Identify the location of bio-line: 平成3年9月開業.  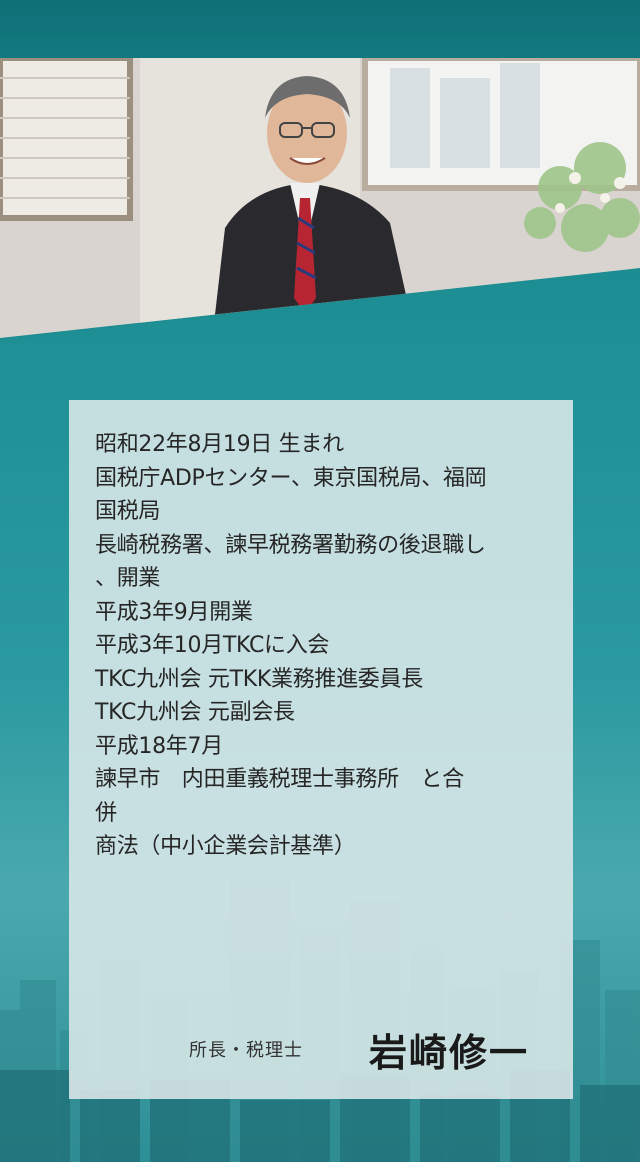
(174, 612).